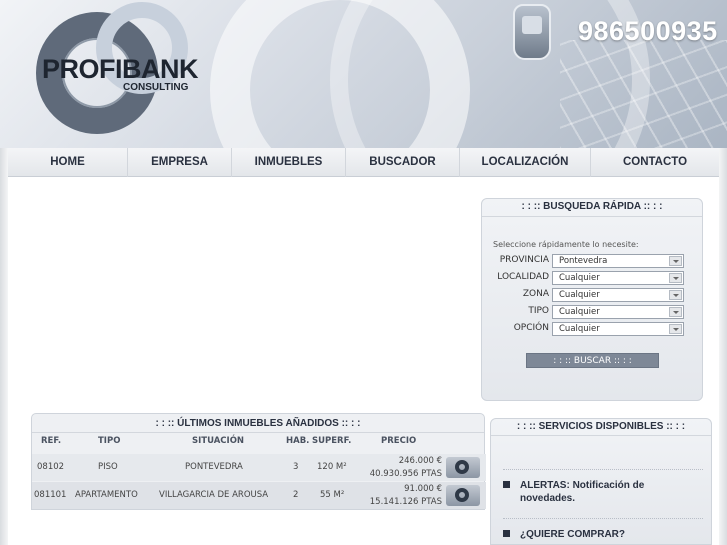  Describe the element at coordinates (531, 328) in the screenshot. I see `search-label: OPCIÓN` at that location.